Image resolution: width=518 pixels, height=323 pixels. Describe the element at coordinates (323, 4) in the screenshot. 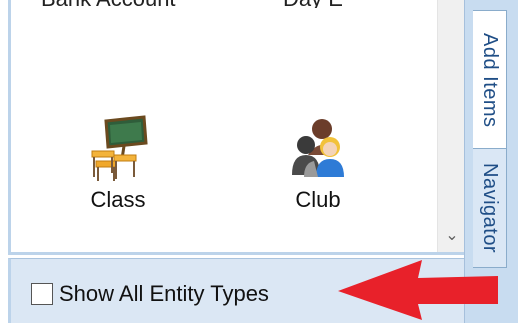

I see `entity-label-cut: Day E` at that location.